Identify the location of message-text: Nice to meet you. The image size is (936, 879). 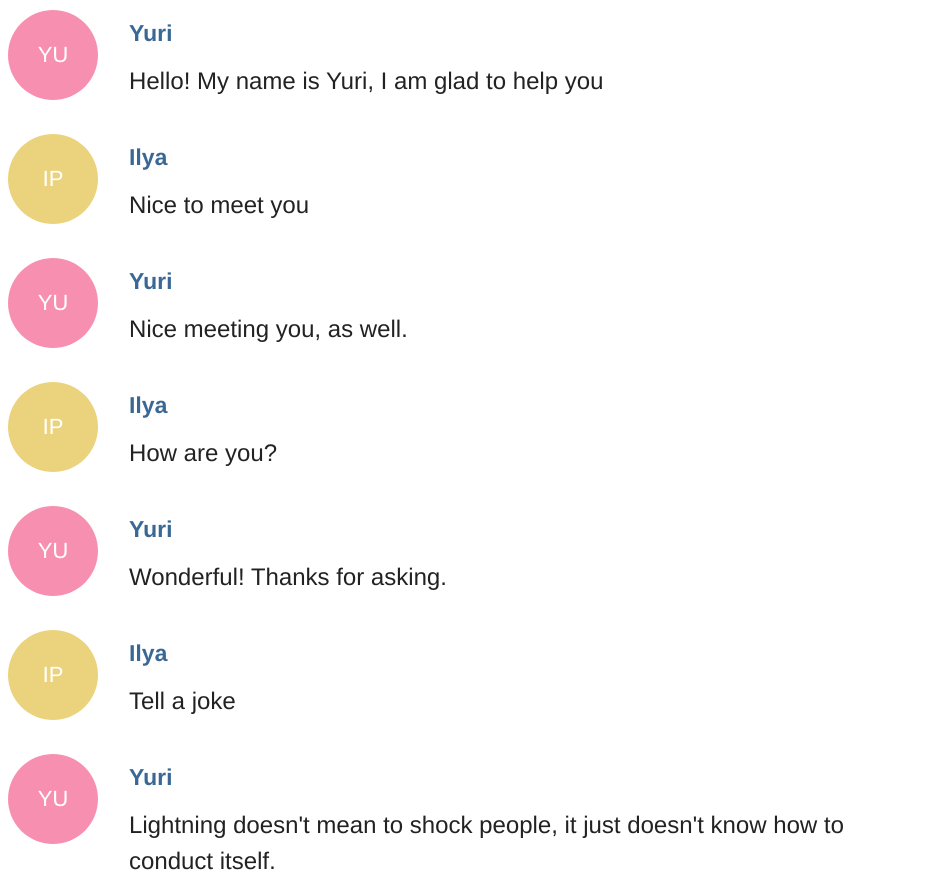
(219, 206).